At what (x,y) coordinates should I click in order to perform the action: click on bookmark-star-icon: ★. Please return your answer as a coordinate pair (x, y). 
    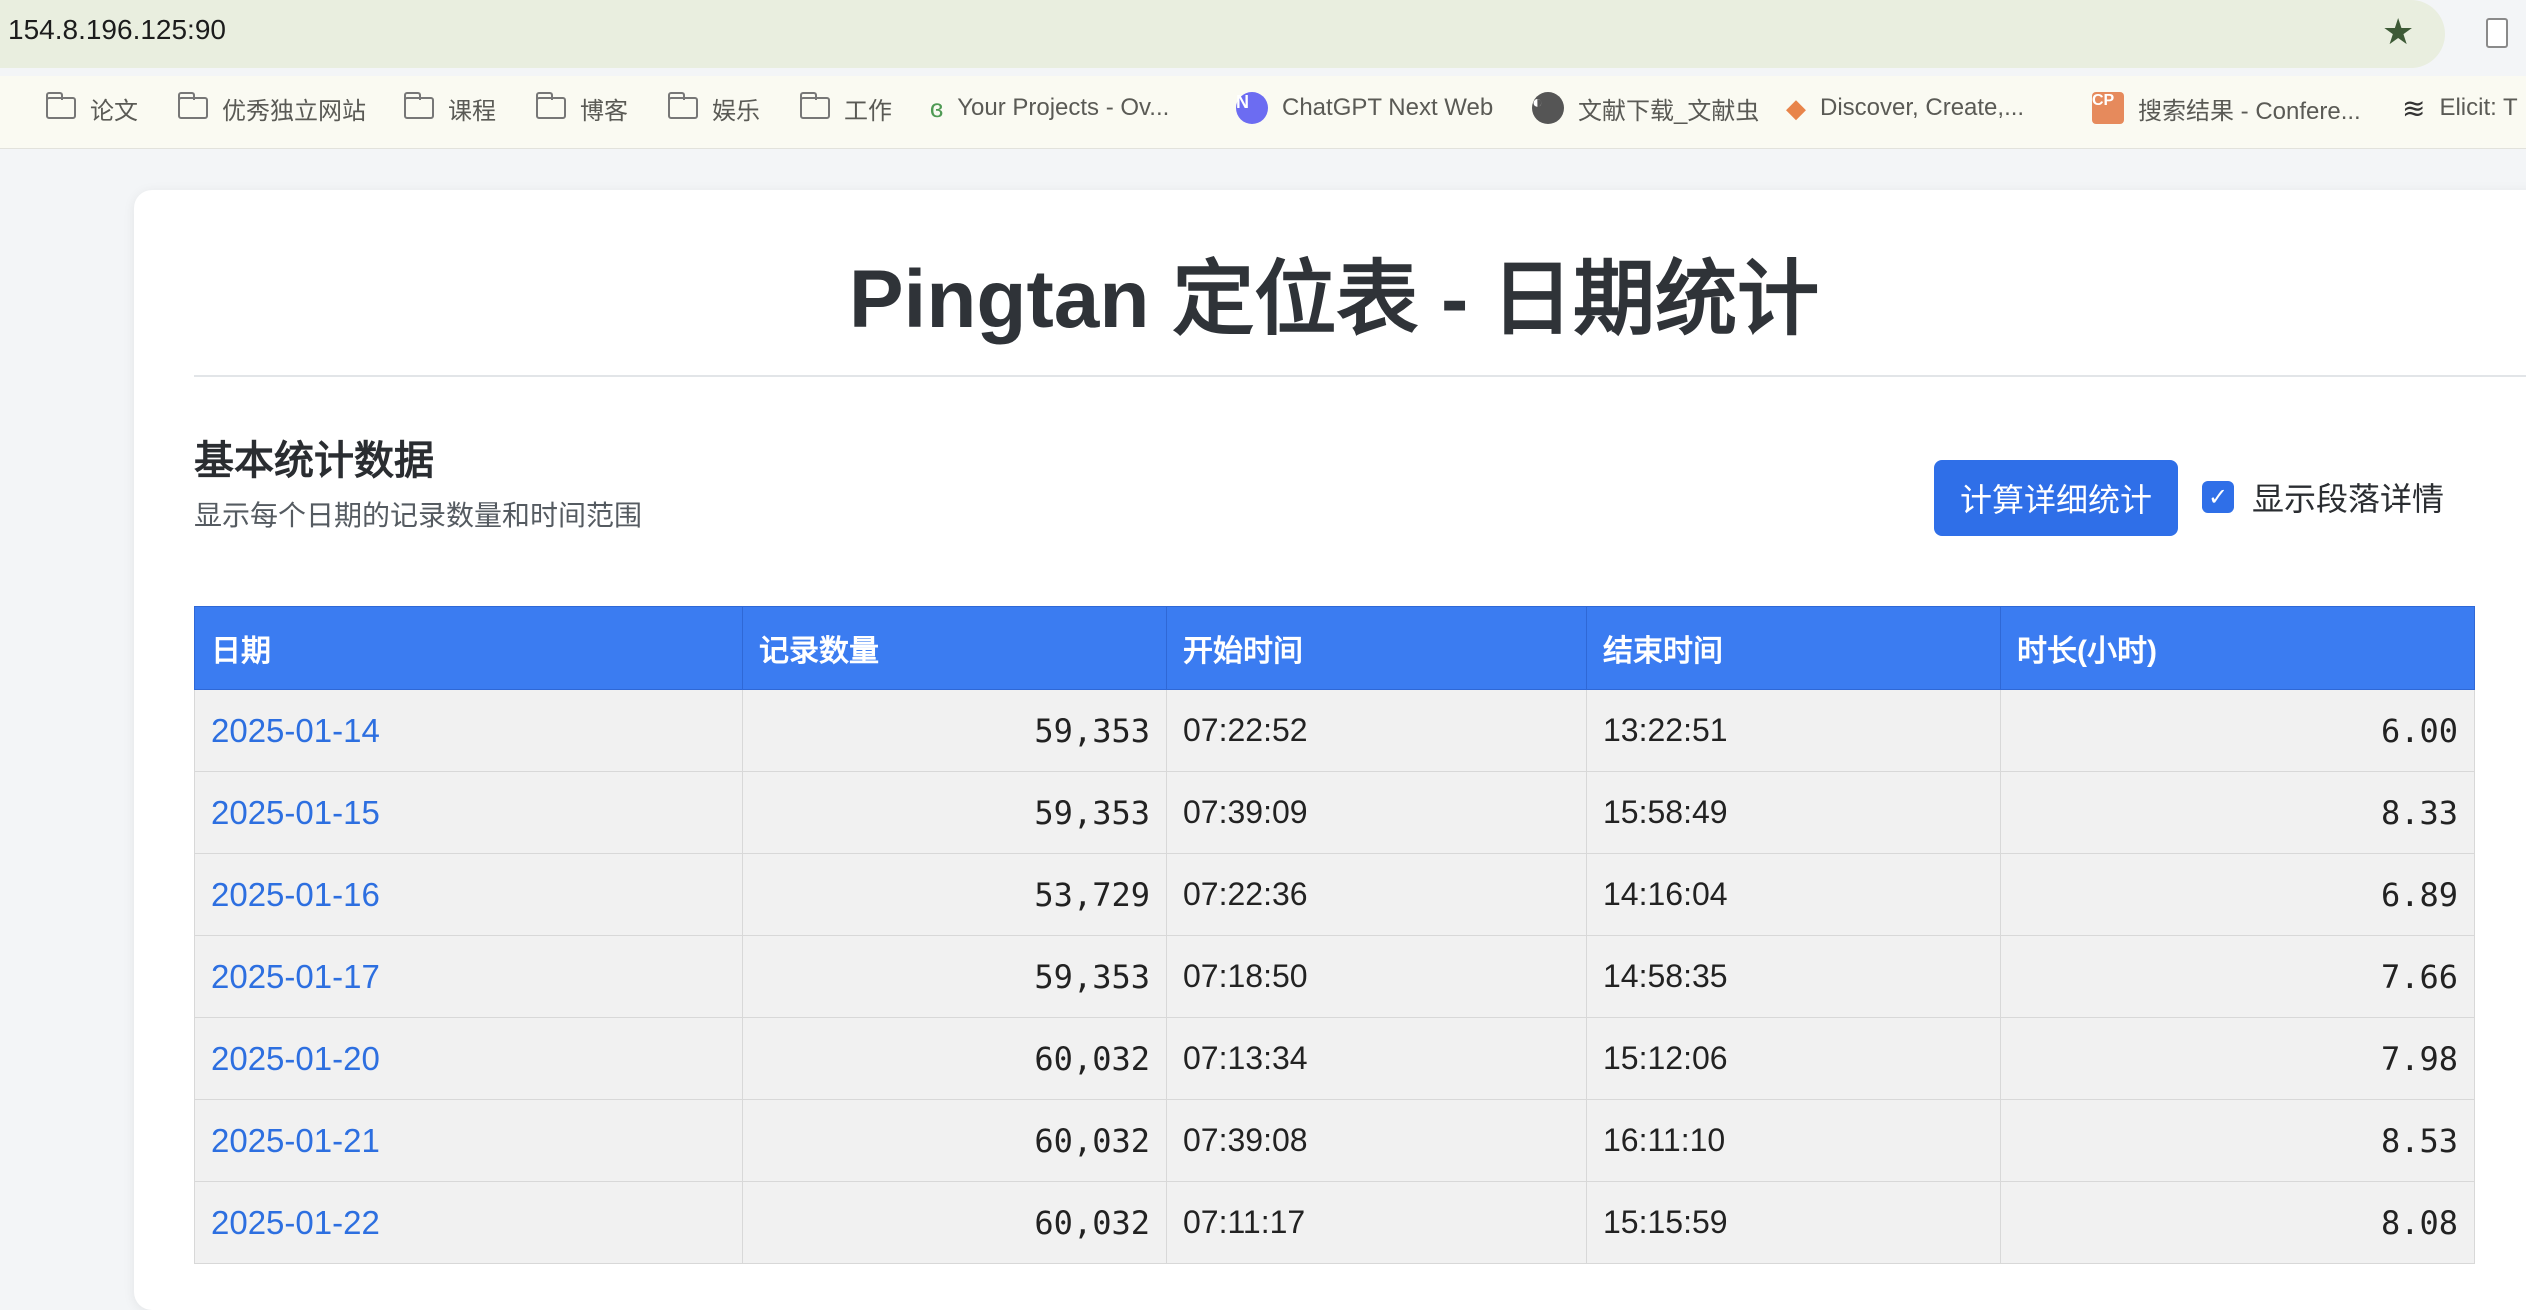
    Looking at the image, I should click on (2398, 32).